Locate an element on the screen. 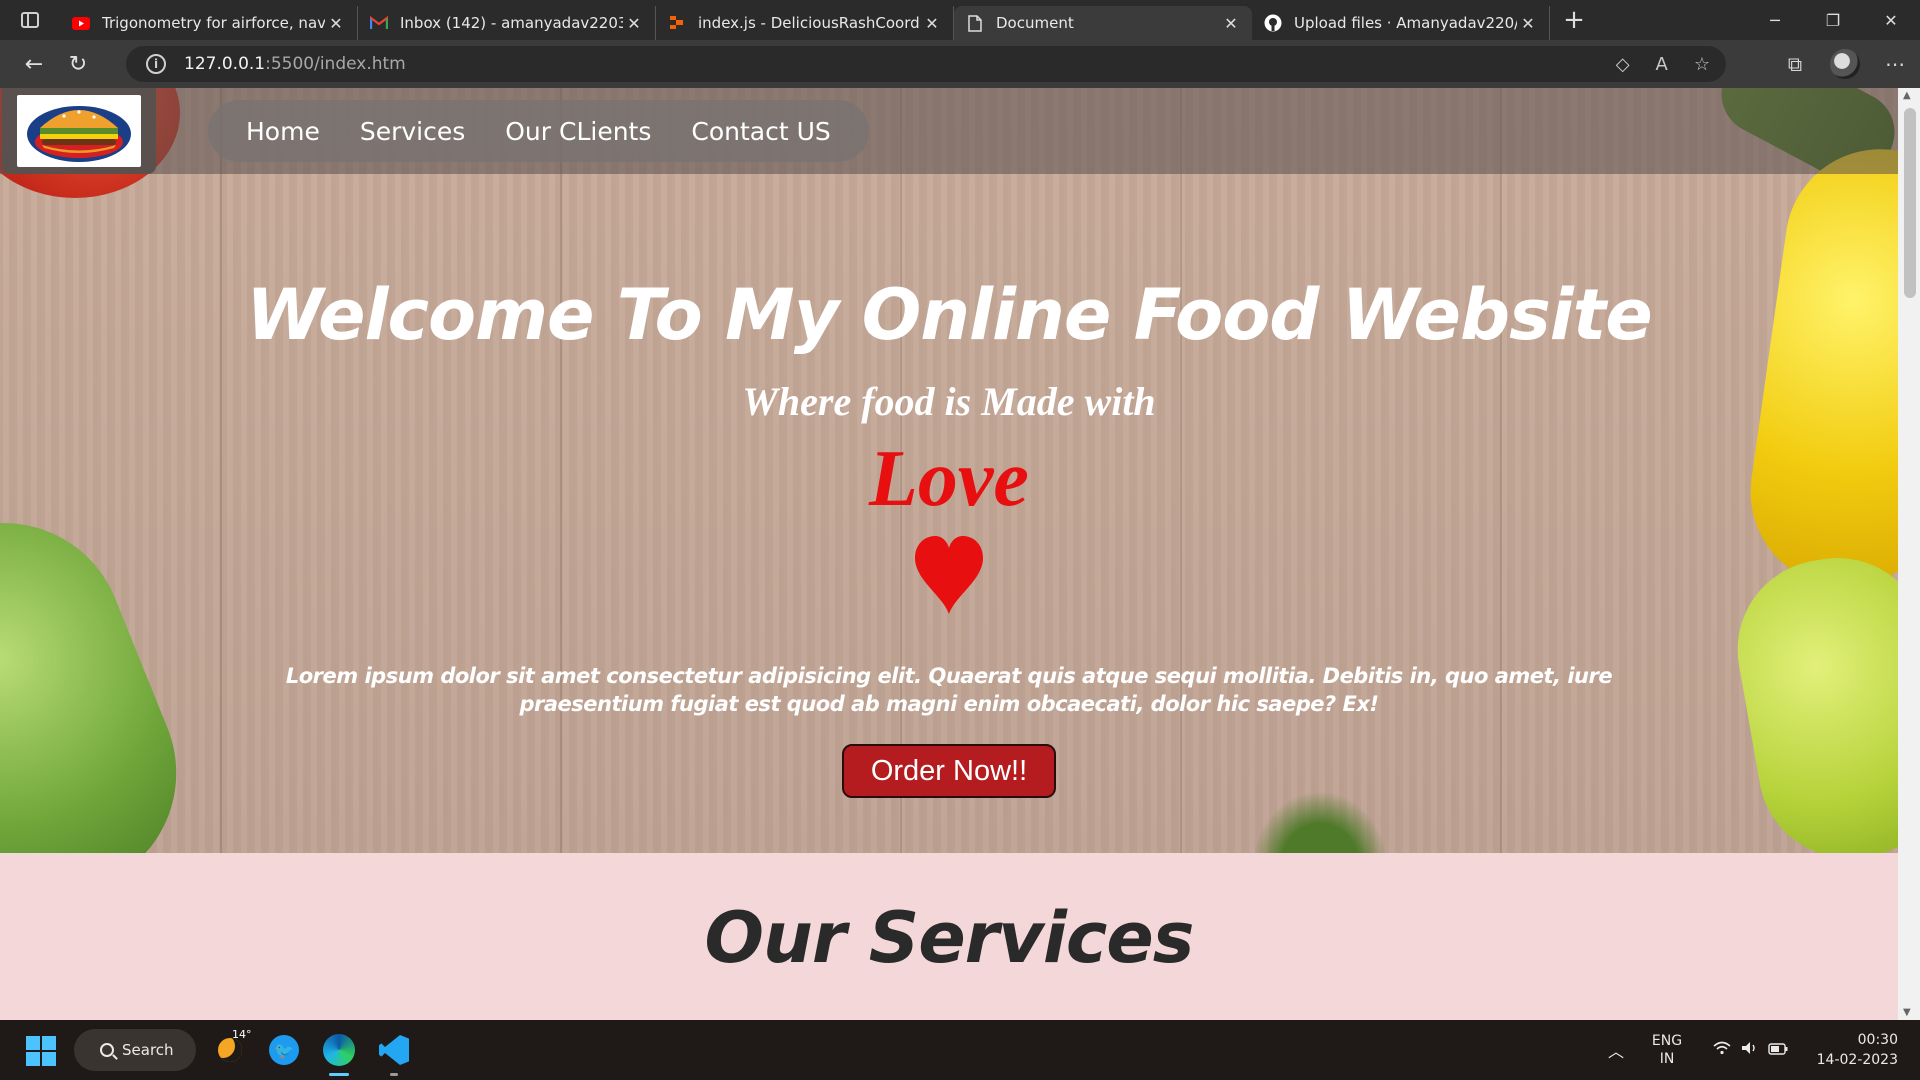 The image size is (1920, 1080). taskbar-search: Search is located at coordinates (135, 1050).